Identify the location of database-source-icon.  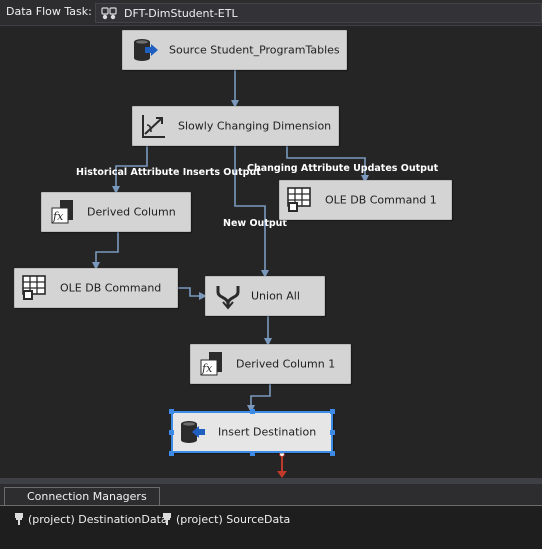
(146, 50).